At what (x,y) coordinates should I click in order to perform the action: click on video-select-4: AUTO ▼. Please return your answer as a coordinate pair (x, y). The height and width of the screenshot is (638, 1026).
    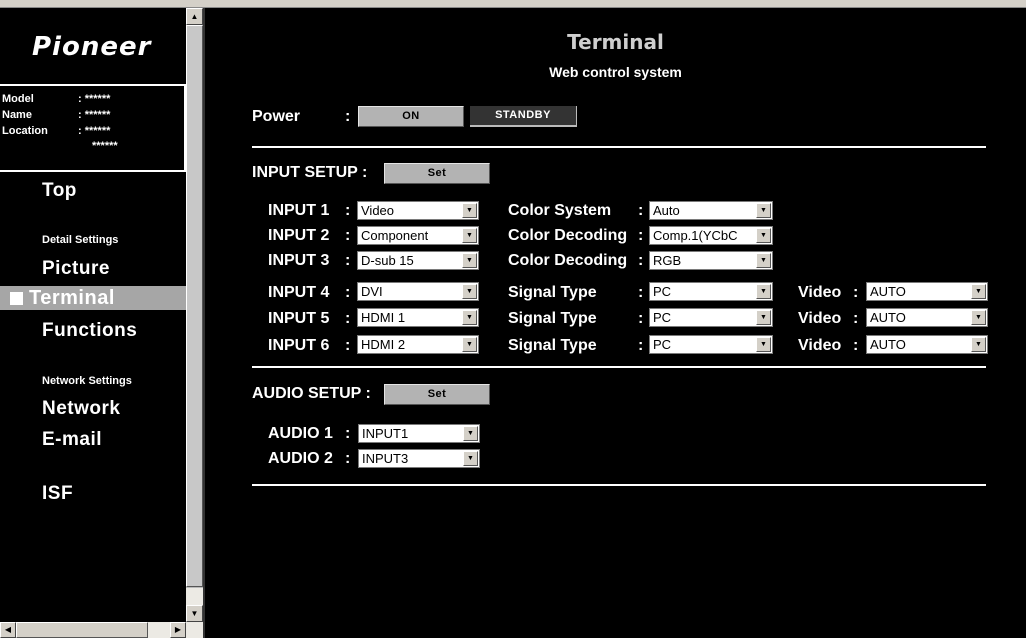
    Looking at the image, I should click on (927, 291).